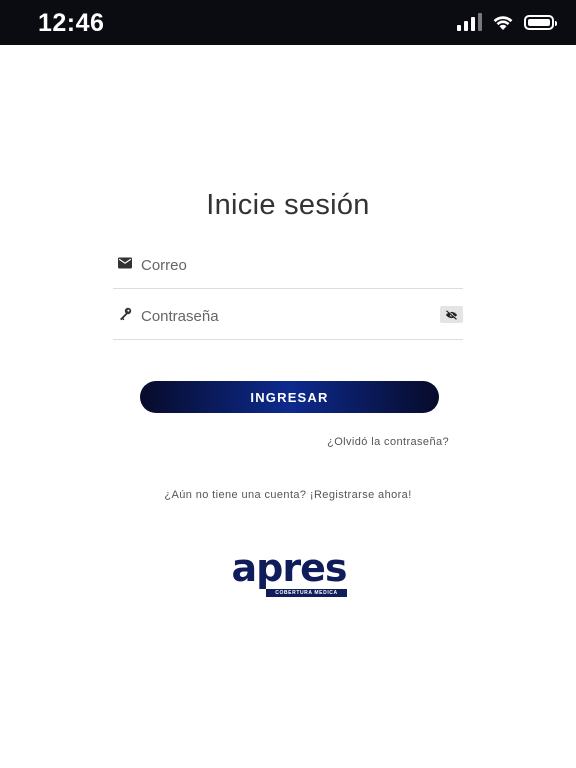 The image size is (576, 768). I want to click on password-input, so click(286, 316).